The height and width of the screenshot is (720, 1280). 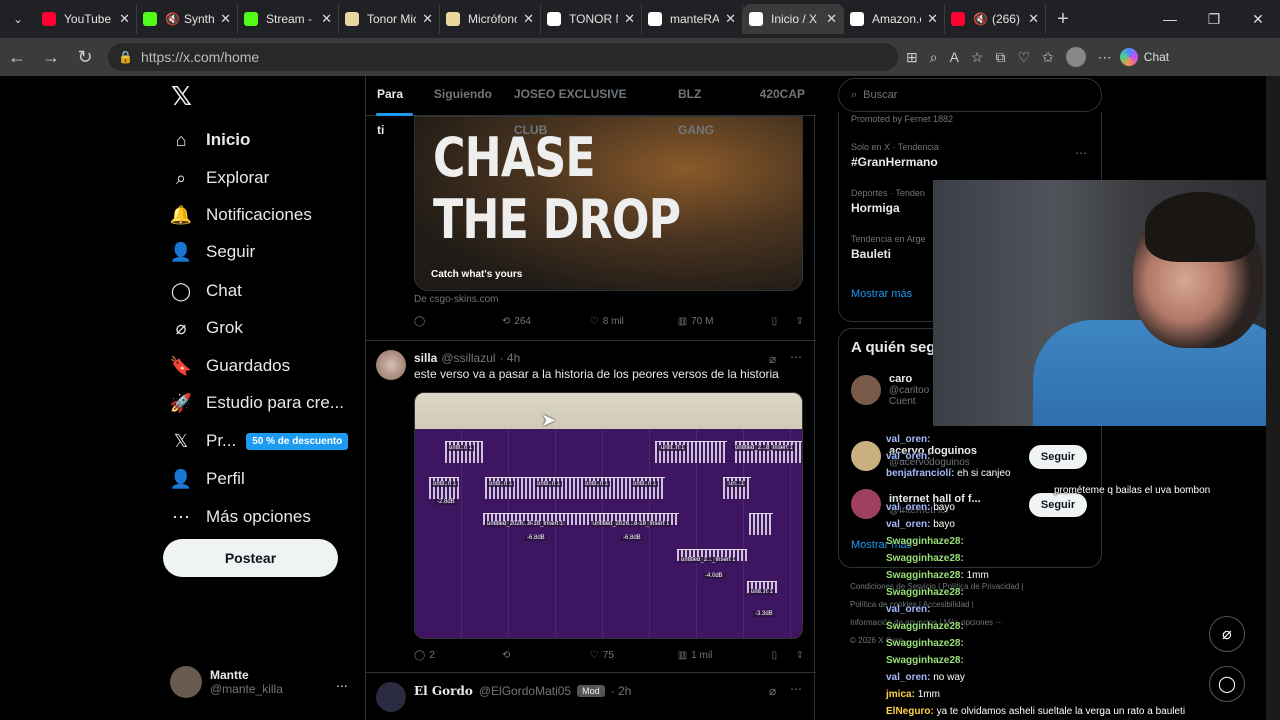 I want to click on reply-icon: ◯, so click(x=458, y=321).